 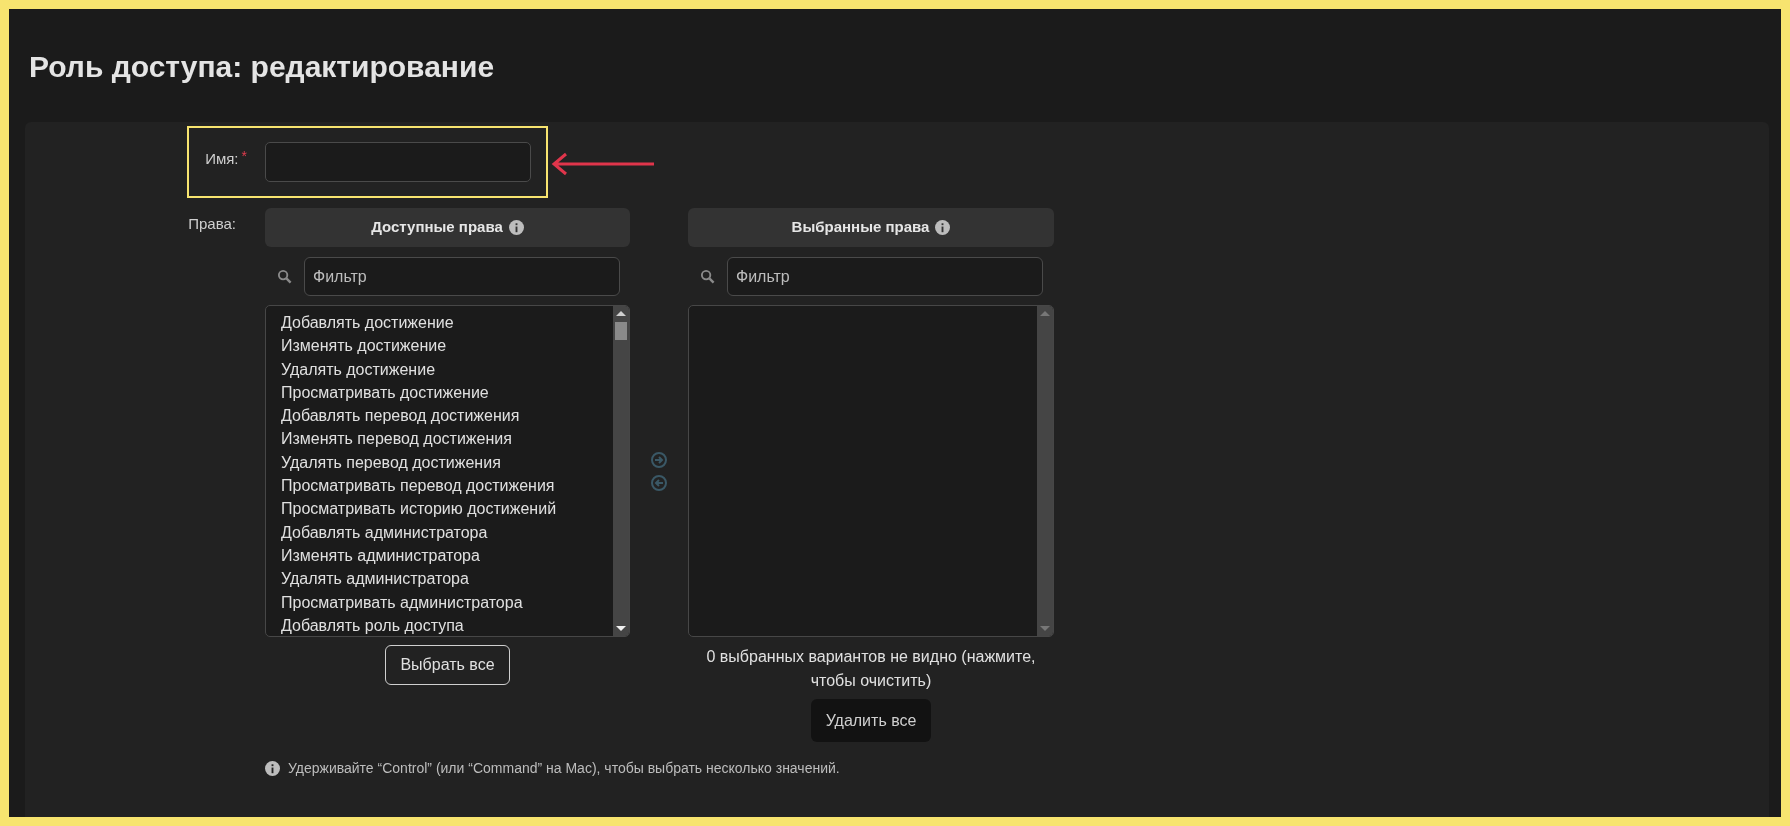 I want to click on scrollbar, so click(x=621, y=471).